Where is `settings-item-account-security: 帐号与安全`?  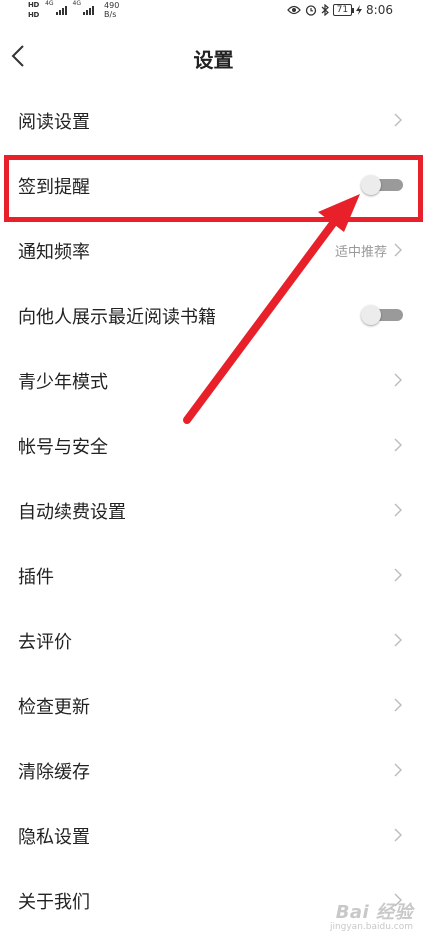
settings-item-account-security: 帐号与安全 is located at coordinates (213, 445).